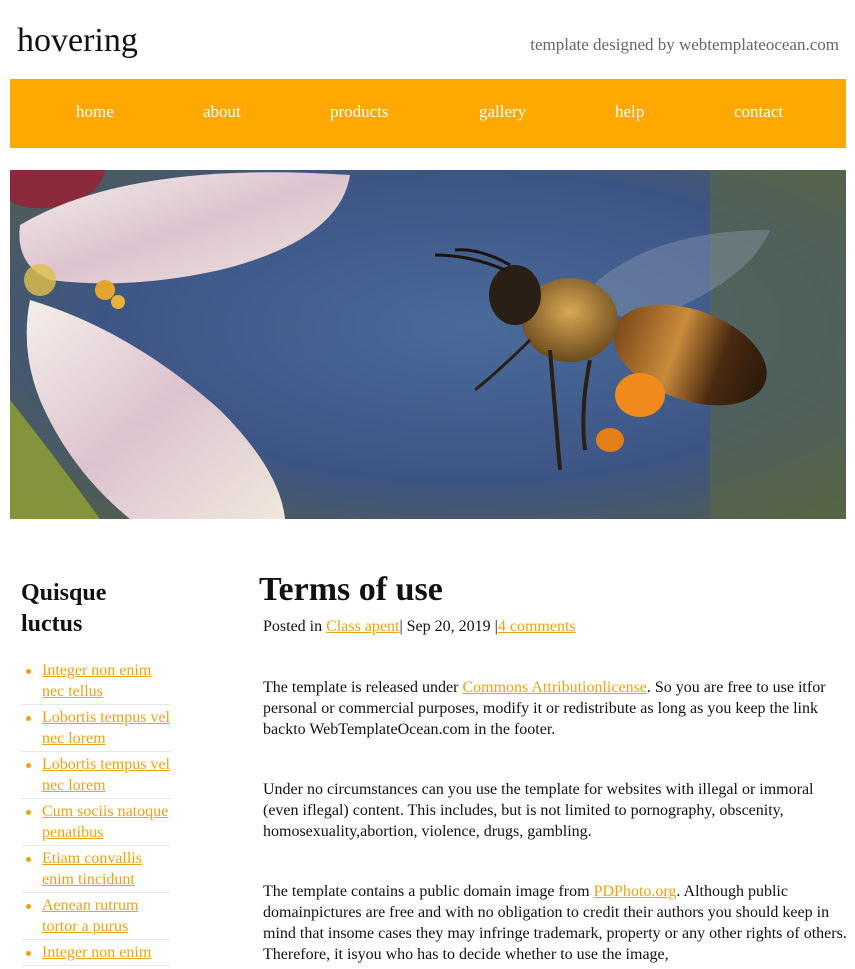 This screenshot has width=855, height=969. I want to click on list-item: Aenean rutrum tortor a purus, so click(96, 916).